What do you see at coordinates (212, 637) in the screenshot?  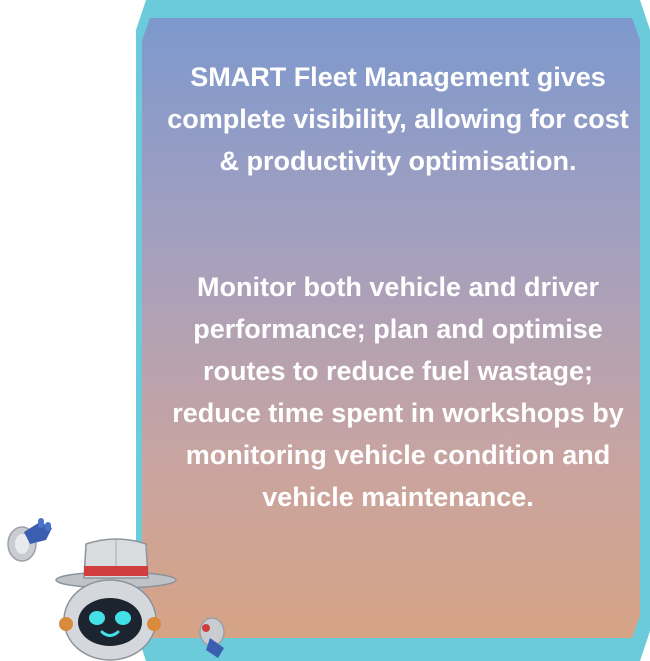 I see `robot-hand-right-icon` at bounding box center [212, 637].